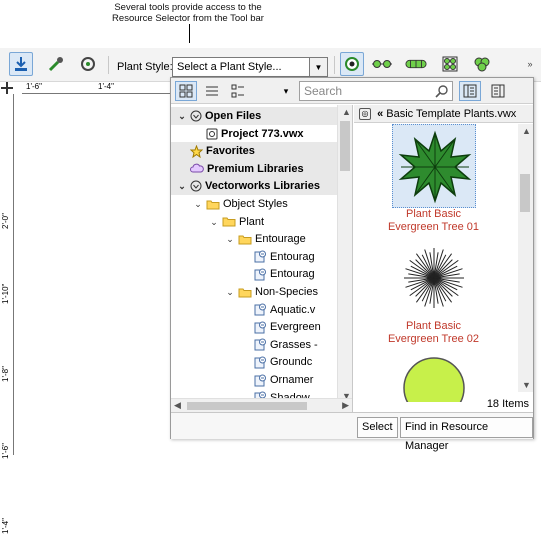 This screenshot has height=534, width=541. I want to click on tree-item: Groundc, so click(254, 362).